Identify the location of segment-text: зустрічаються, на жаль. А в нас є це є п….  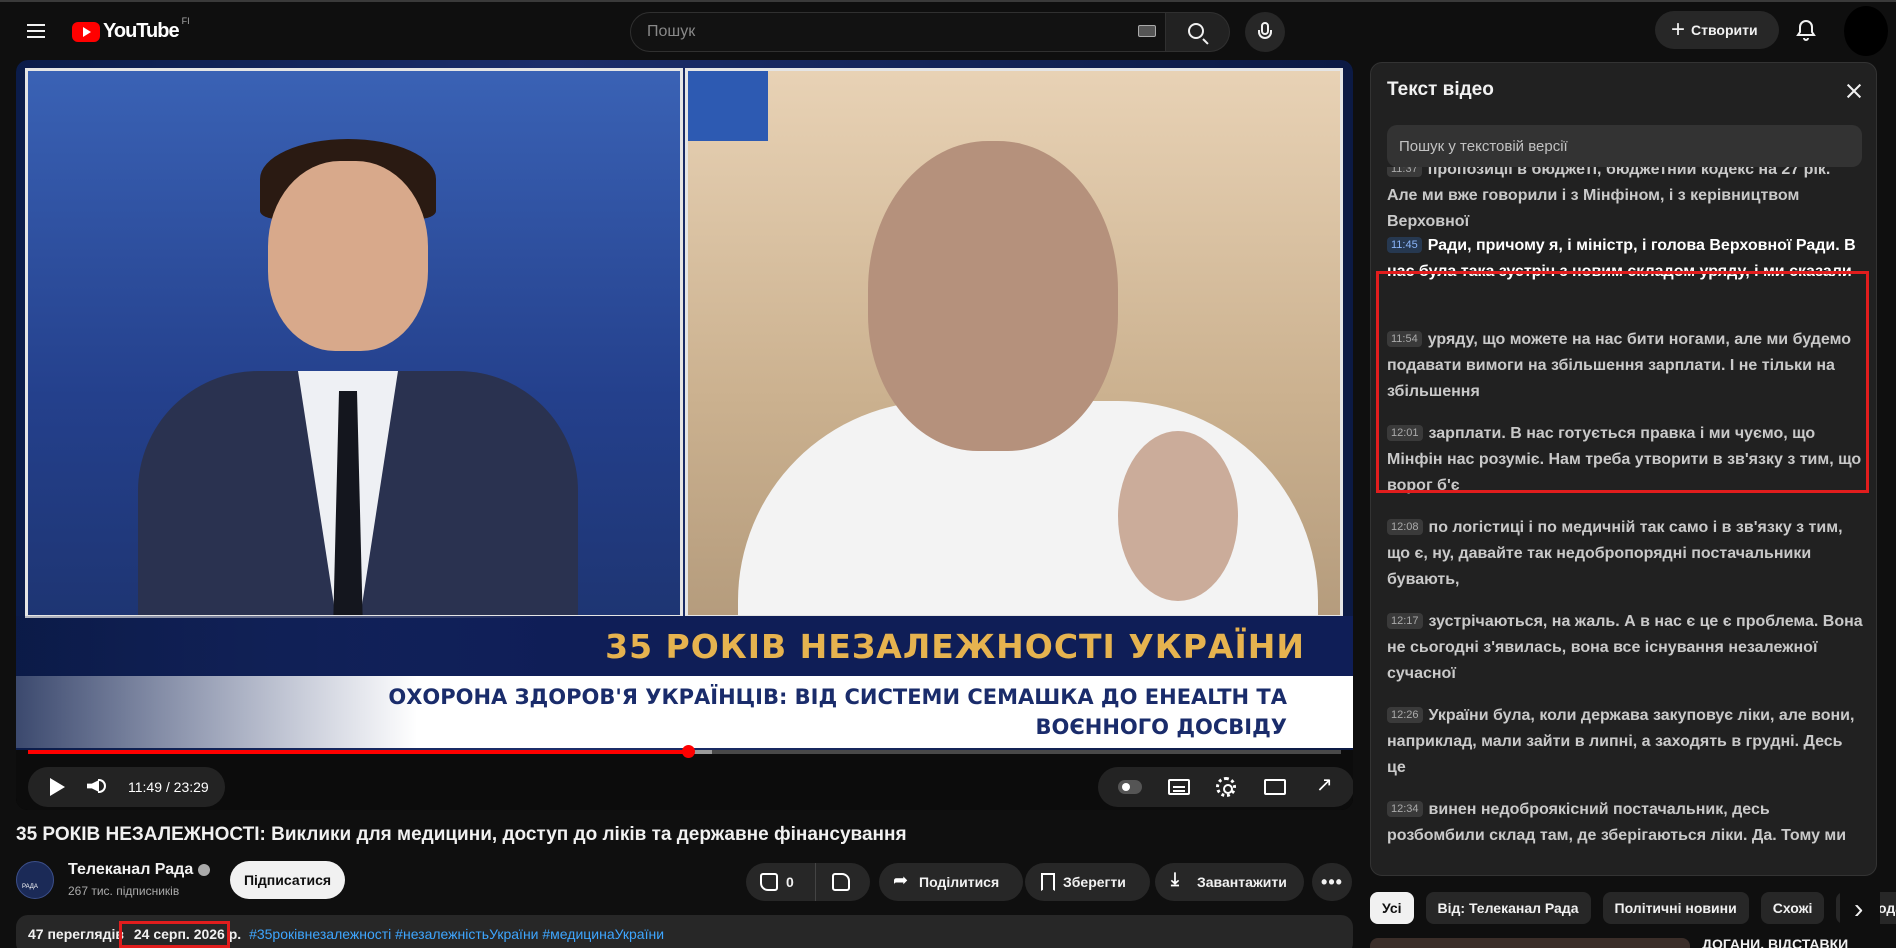
(1625, 647).